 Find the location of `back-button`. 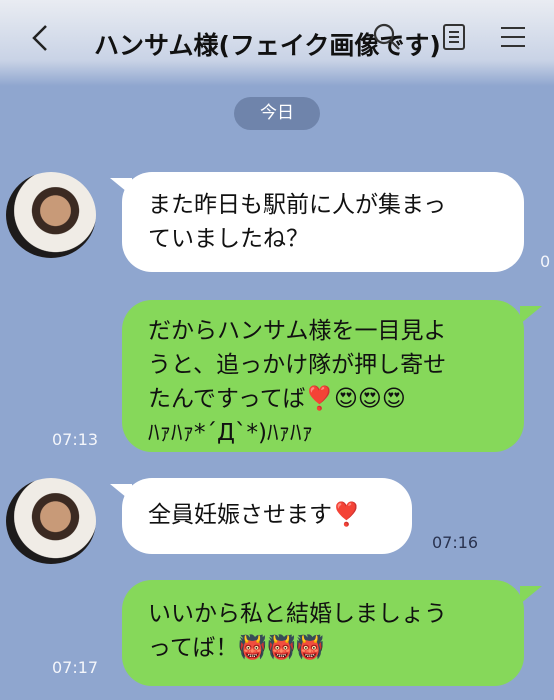

back-button is located at coordinates (41, 38).